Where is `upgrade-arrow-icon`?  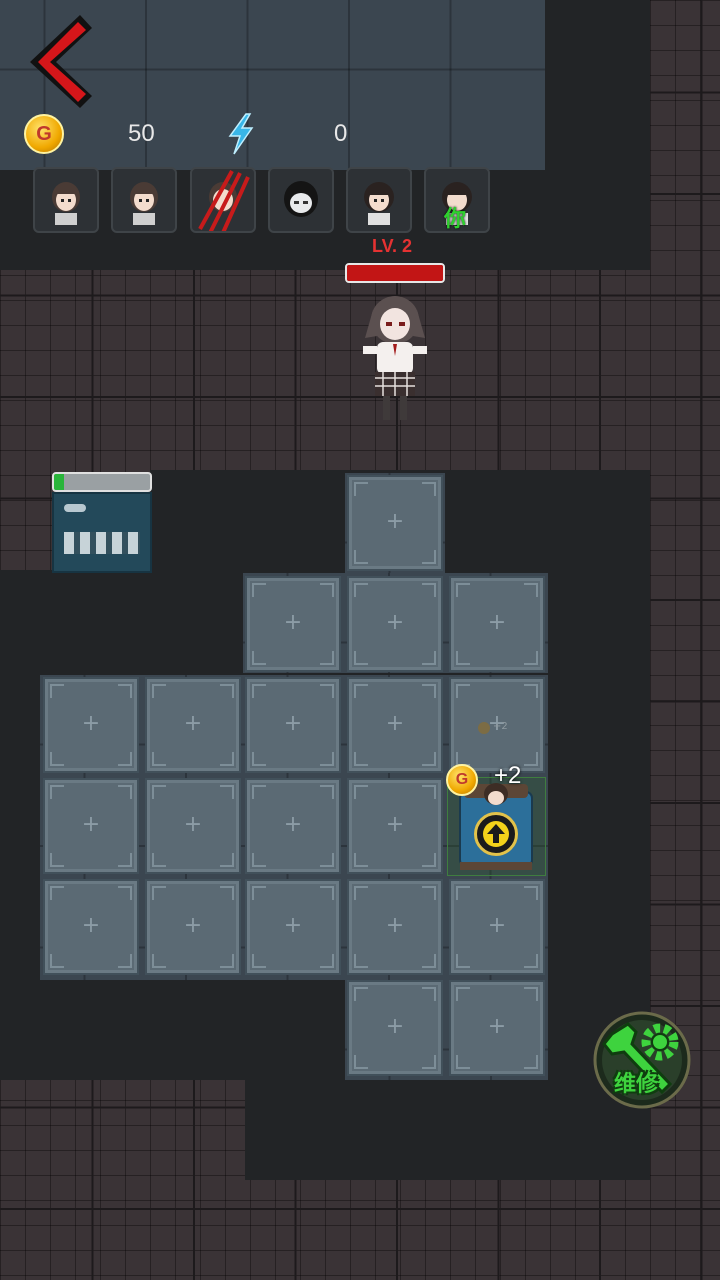
upgrade-arrow-icon is located at coordinates (496, 834).